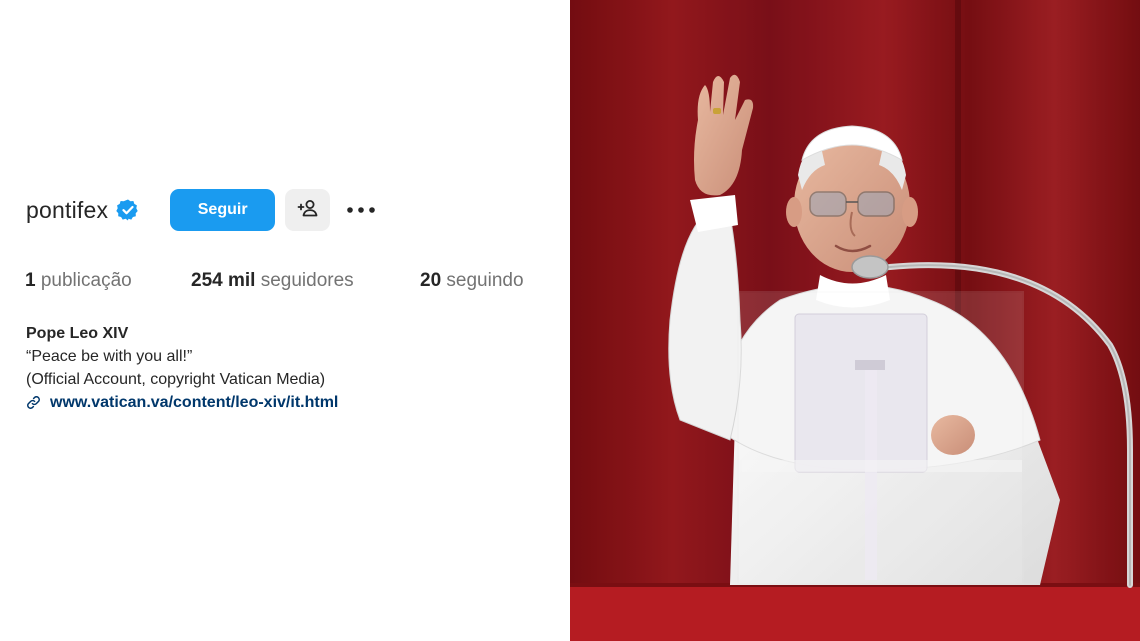 This screenshot has height=641, width=1140. What do you see at coordinates (431, 280) in the screenshot?
I see `following-count: 20` at bounding box center [431, 280].